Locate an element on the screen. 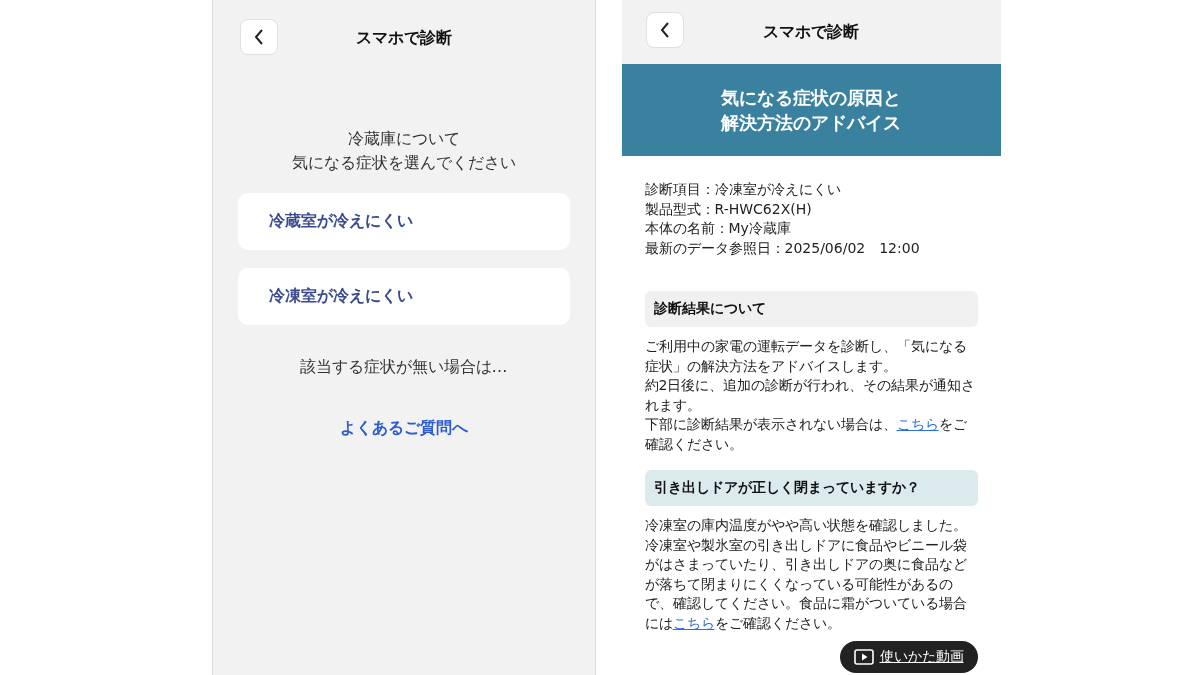  play-icon is located at coordinates (863, 657).